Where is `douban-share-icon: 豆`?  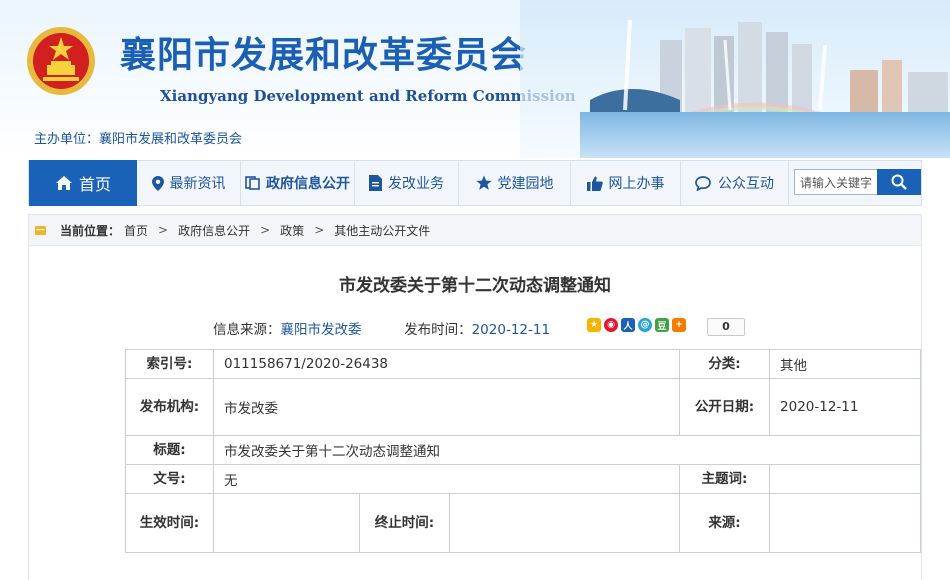 douban-share-icon: 豆 is located at coordinates (662, 325).